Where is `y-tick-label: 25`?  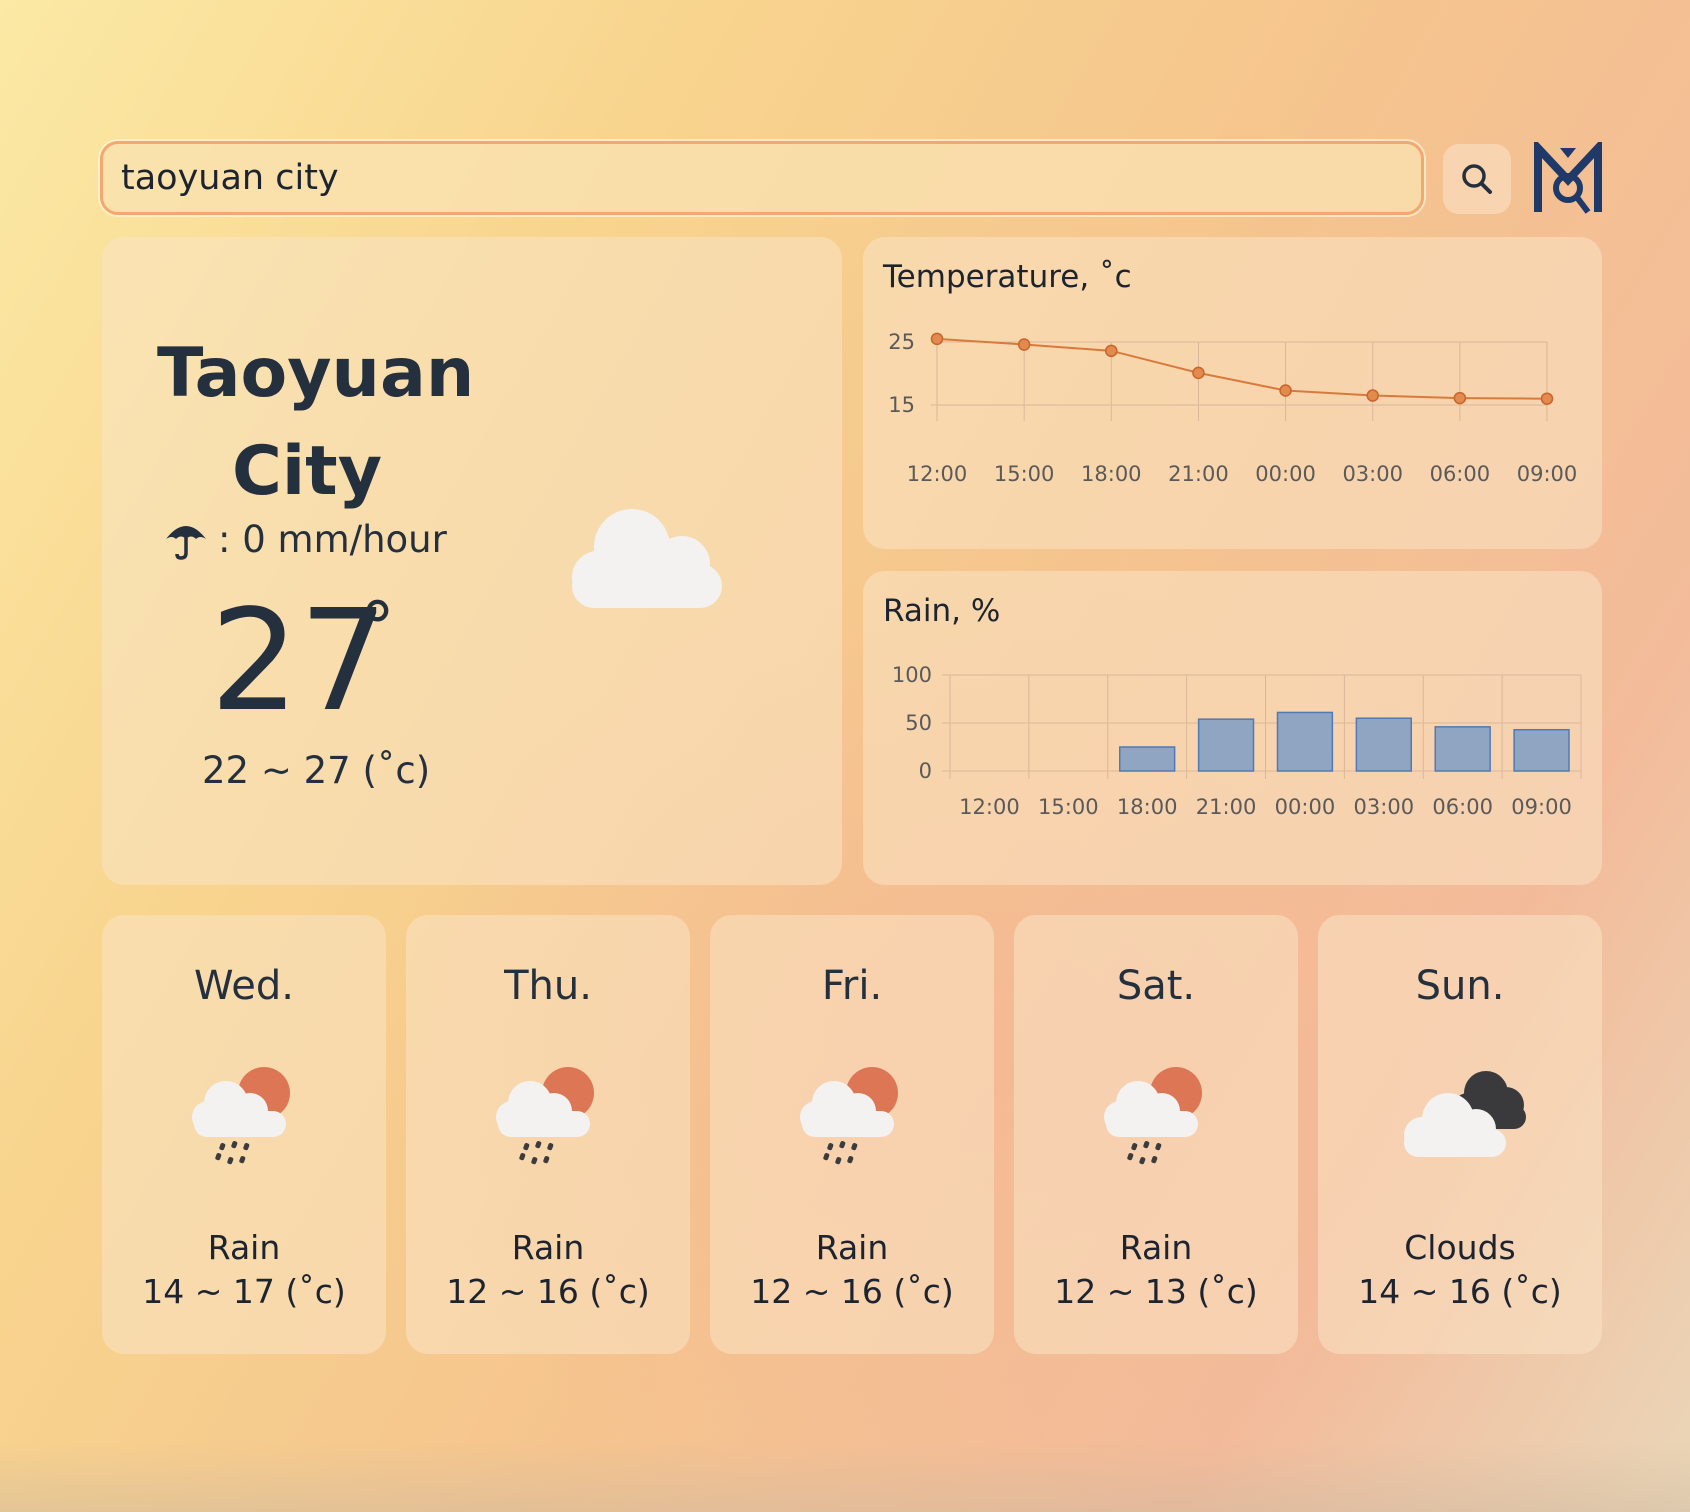 y-tick-label: 25 is located at coordinates (901, 342).